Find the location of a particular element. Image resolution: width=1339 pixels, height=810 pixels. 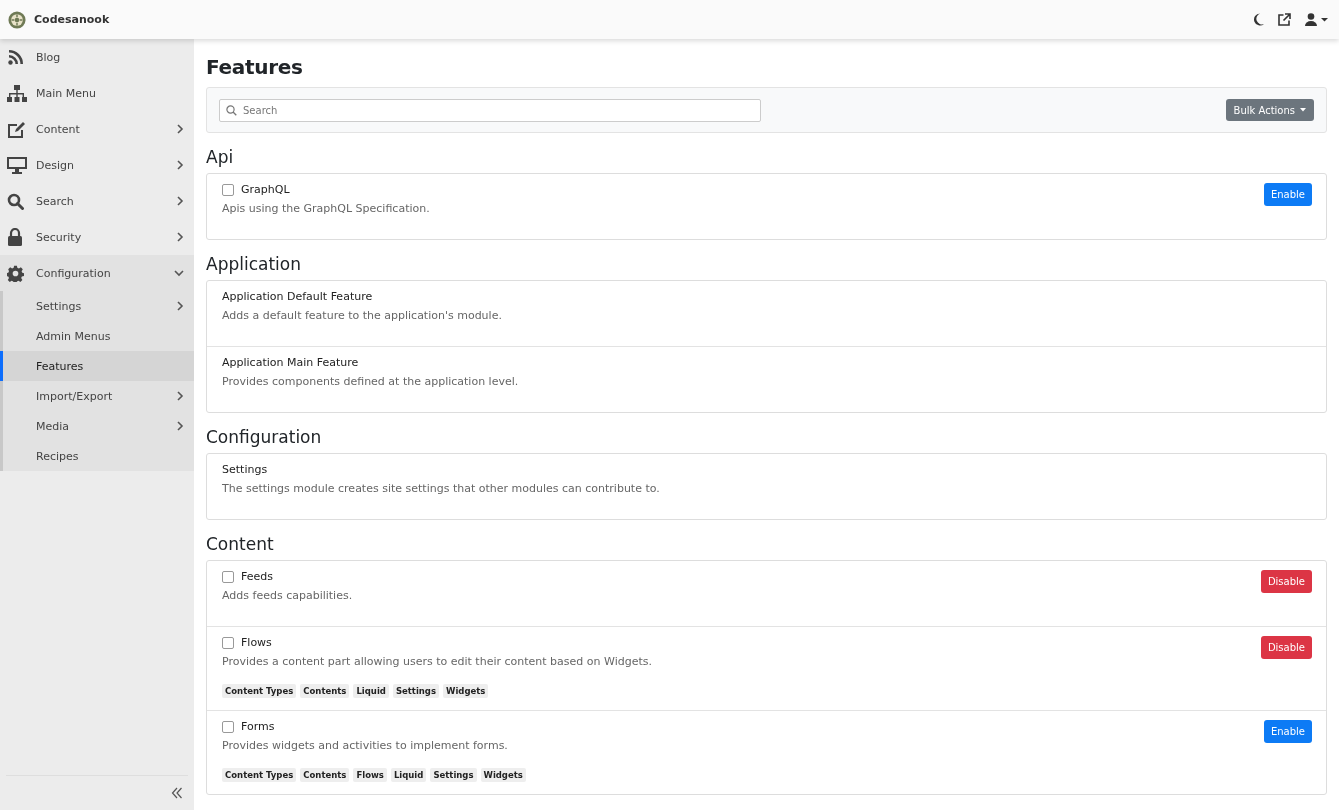

feature-description: Provides widgets and activities to implement forms. is located at coordinates (365, 745).